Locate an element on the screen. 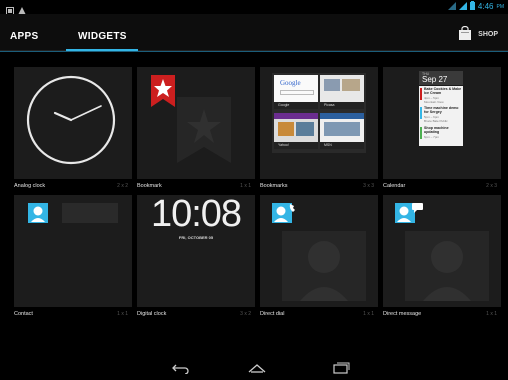 Image resolution: width=508 pixels, height=380 pixels. widget-label: Analog clock is located at coordinates (30, 186).